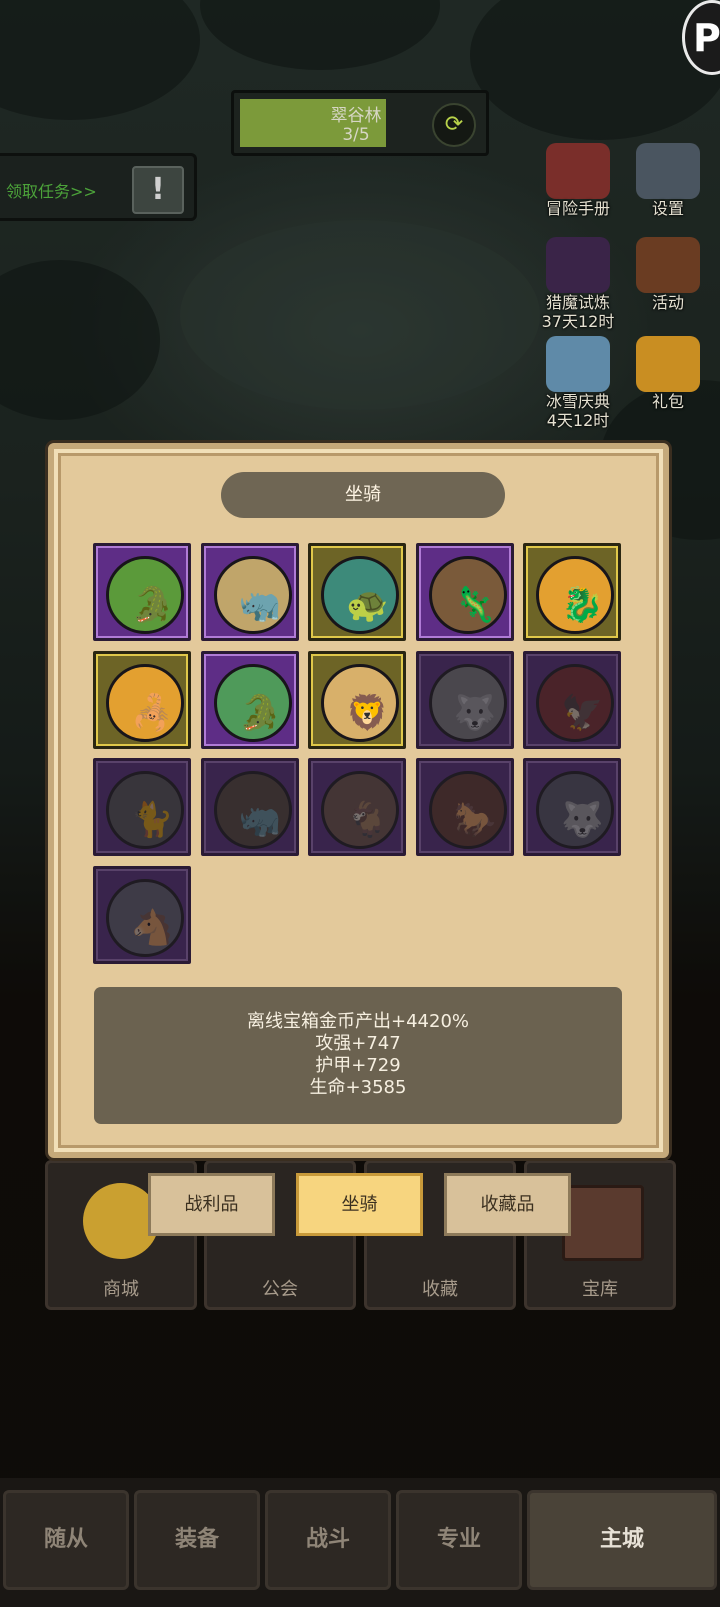 Image resolution: width=720 pixels, height=1607 pixels. Describe the element at coordinates (358, 1065) in the screenshot. I see `stat-line: 护甲+729` at that location.